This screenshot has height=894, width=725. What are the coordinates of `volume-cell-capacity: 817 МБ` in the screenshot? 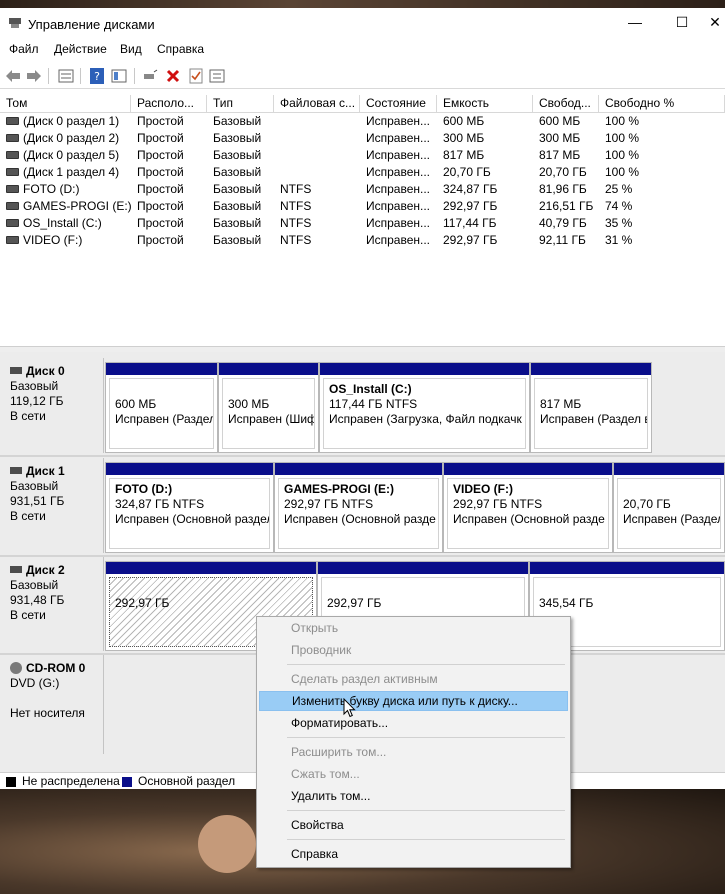 It's located at (485, 155).